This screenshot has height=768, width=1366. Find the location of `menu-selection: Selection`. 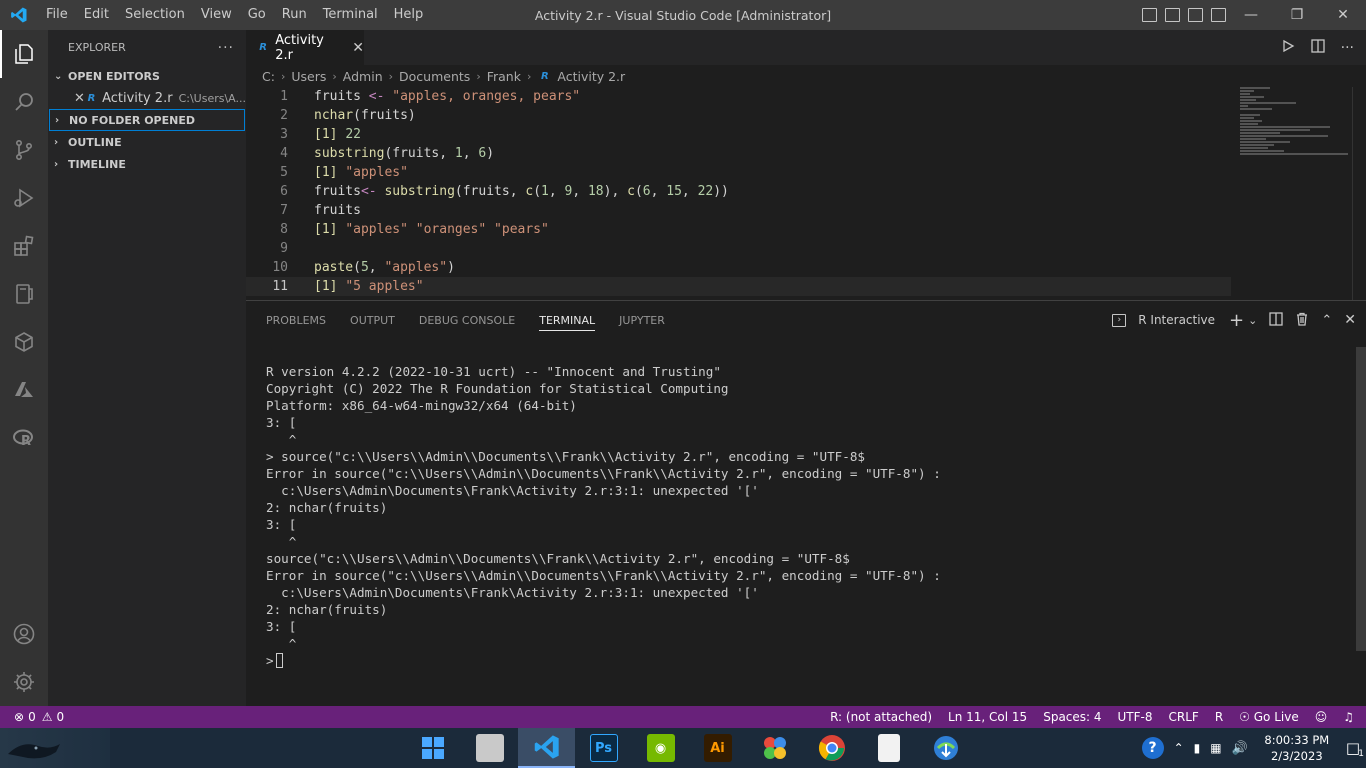

menu-selection: Selection is located at coordinates (155, 15).